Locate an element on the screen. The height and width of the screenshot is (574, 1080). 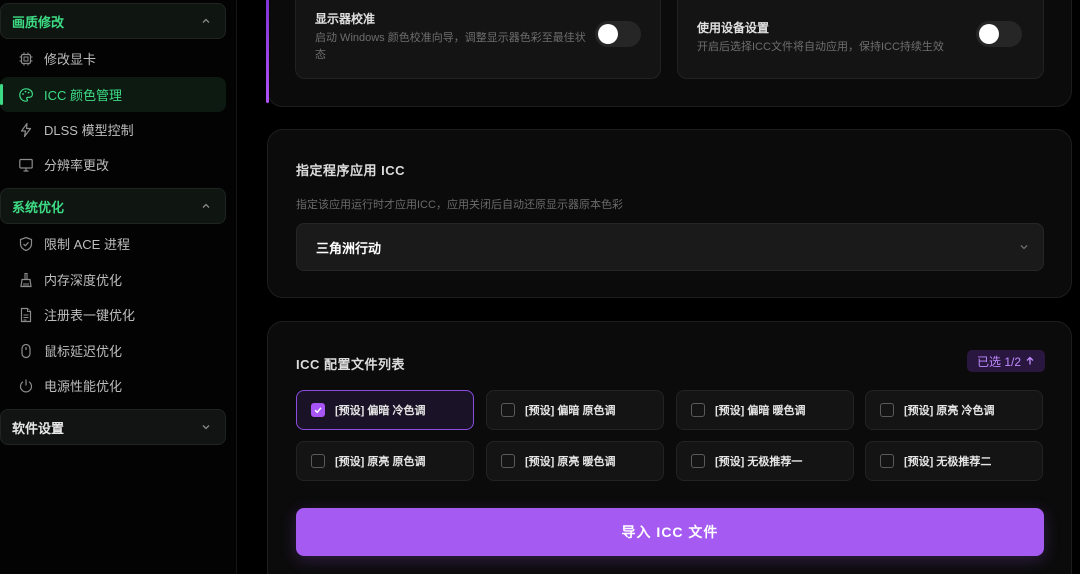
icc-profile-option: [预设] 原亮 冷色调 is located at coordinates (954, 410).